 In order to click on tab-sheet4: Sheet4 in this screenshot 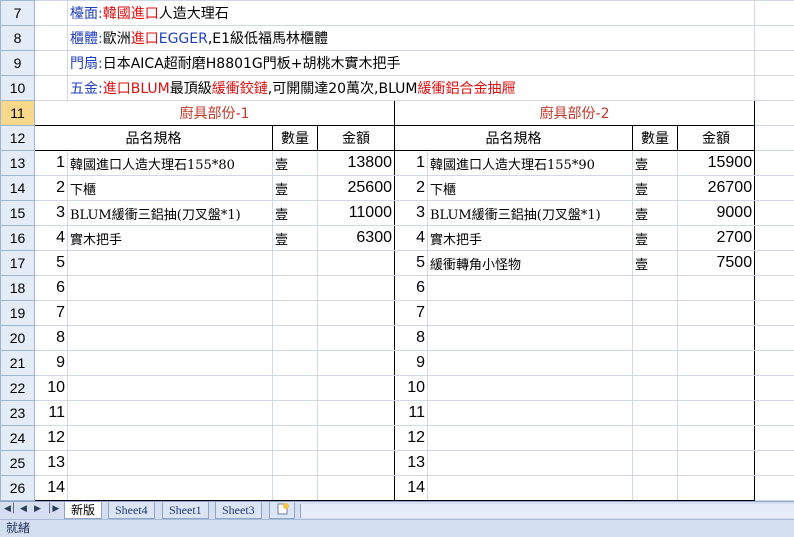, I will do `click(131, 510)`.